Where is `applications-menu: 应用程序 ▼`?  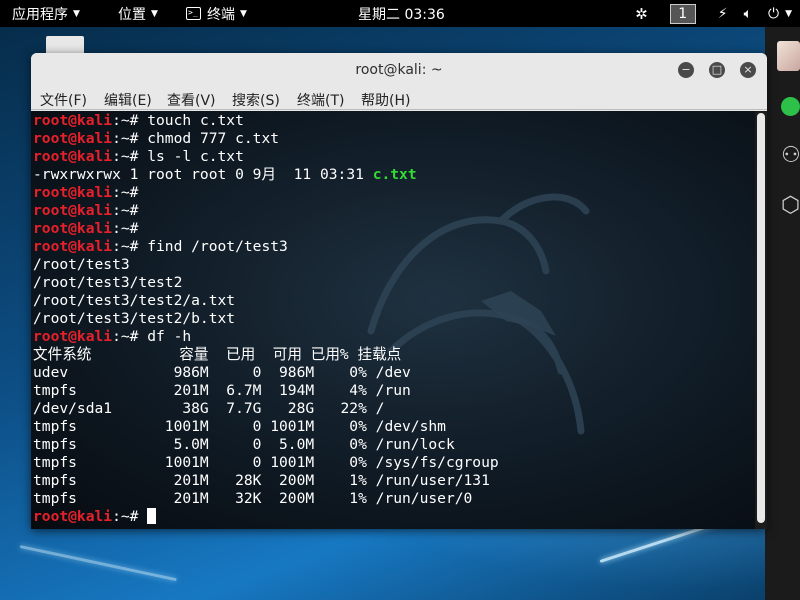
applications-menu: 应用程序 ▼ is located at coordinates (46, 13).